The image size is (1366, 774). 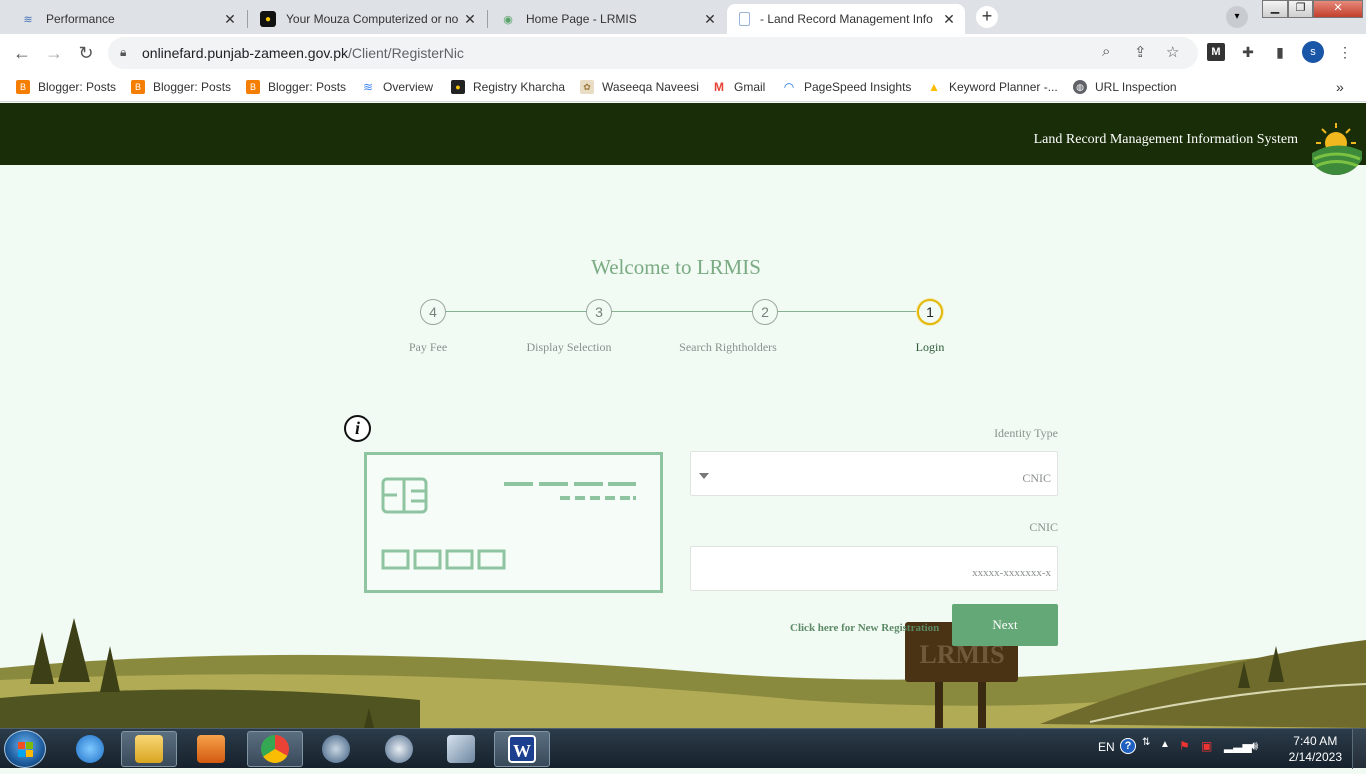 I want to click on start-button, so click(x=25, y=749).